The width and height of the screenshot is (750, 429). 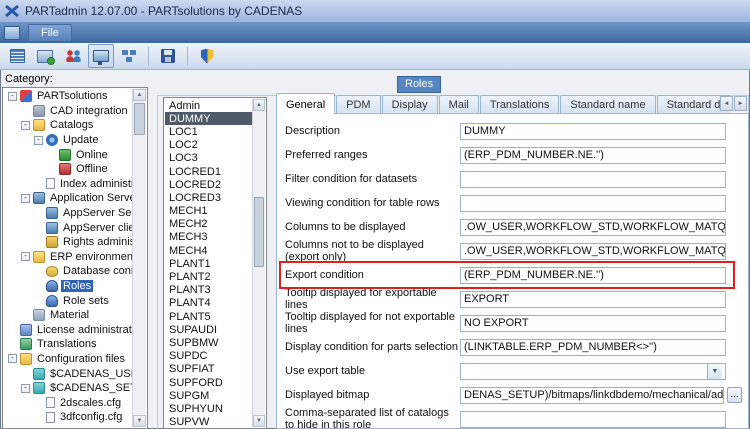 I want to click on list-scrollbar: ▲ ▼, so click(x=258, y=263).